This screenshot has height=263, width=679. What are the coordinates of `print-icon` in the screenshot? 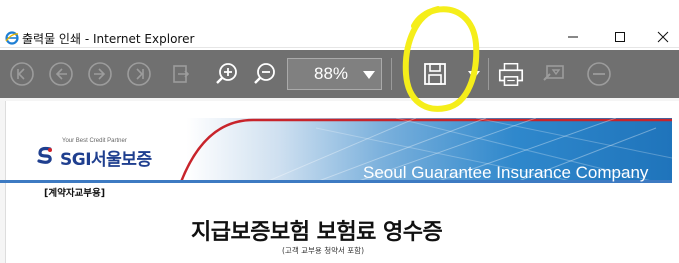 It's located at (511, 74).